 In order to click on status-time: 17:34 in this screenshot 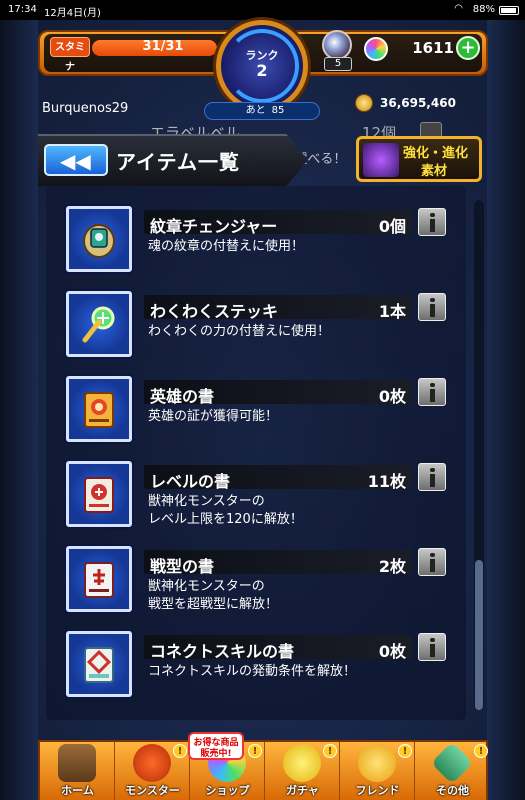, I will do `click(22, 9)`.